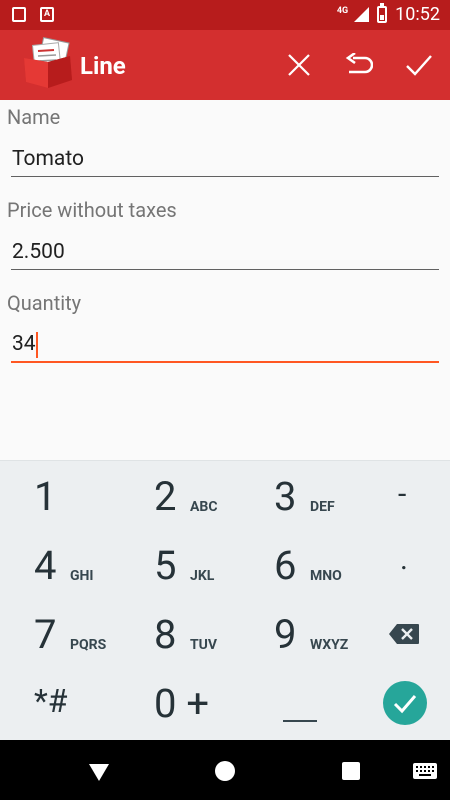  I want to click on key-6: 6 MNO, so click(296, 564).